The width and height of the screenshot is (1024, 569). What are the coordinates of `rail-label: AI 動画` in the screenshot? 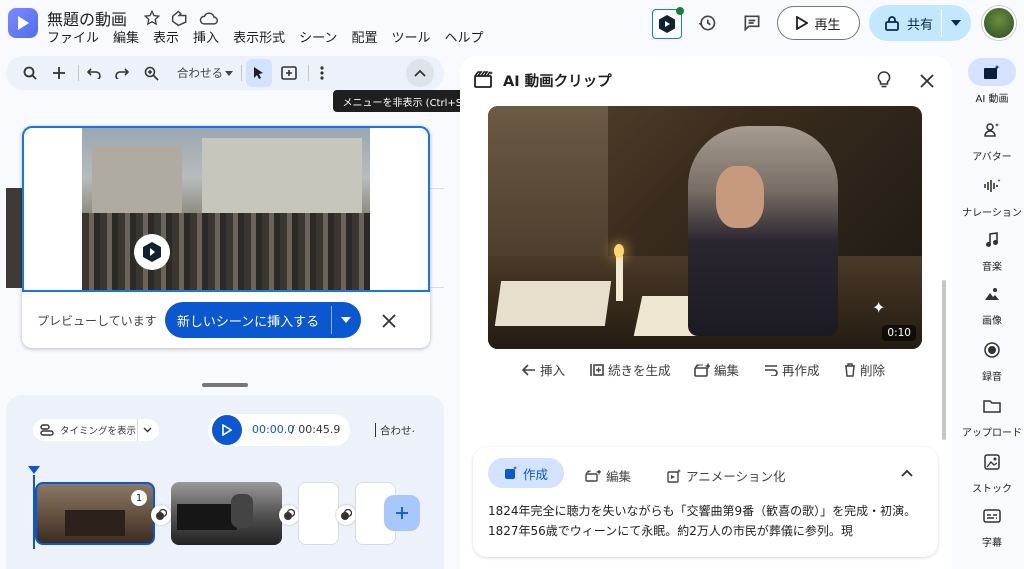 It's located at (992, 99).